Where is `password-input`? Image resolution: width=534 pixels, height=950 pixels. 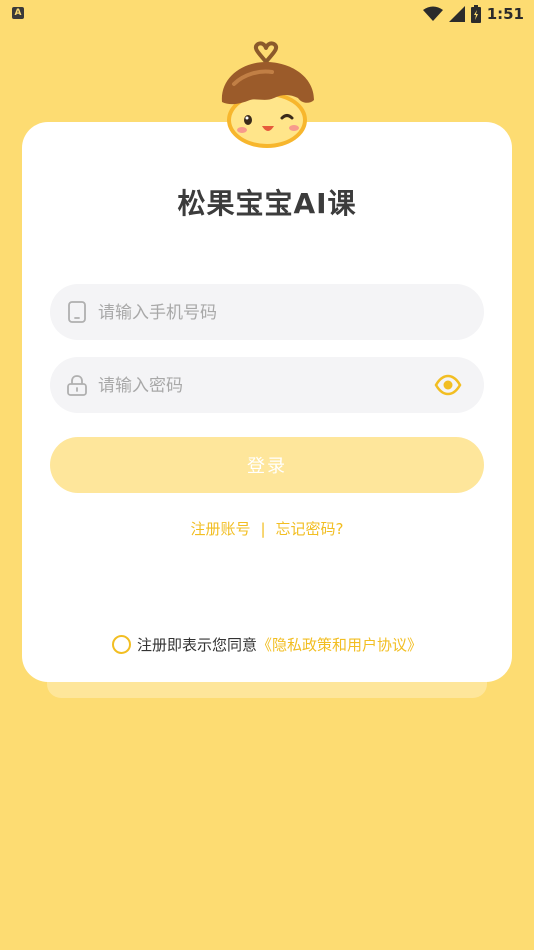 password-input is located at coordinates (263, 386).